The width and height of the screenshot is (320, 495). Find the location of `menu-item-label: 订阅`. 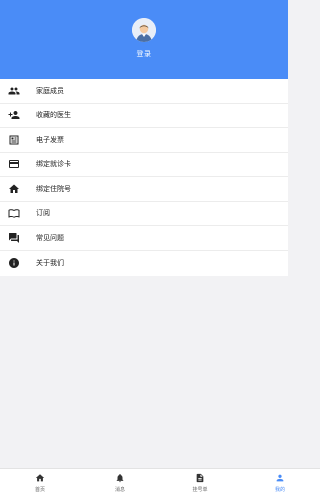

menu-item-label: 订阅 is located at coordinates (43, 213).